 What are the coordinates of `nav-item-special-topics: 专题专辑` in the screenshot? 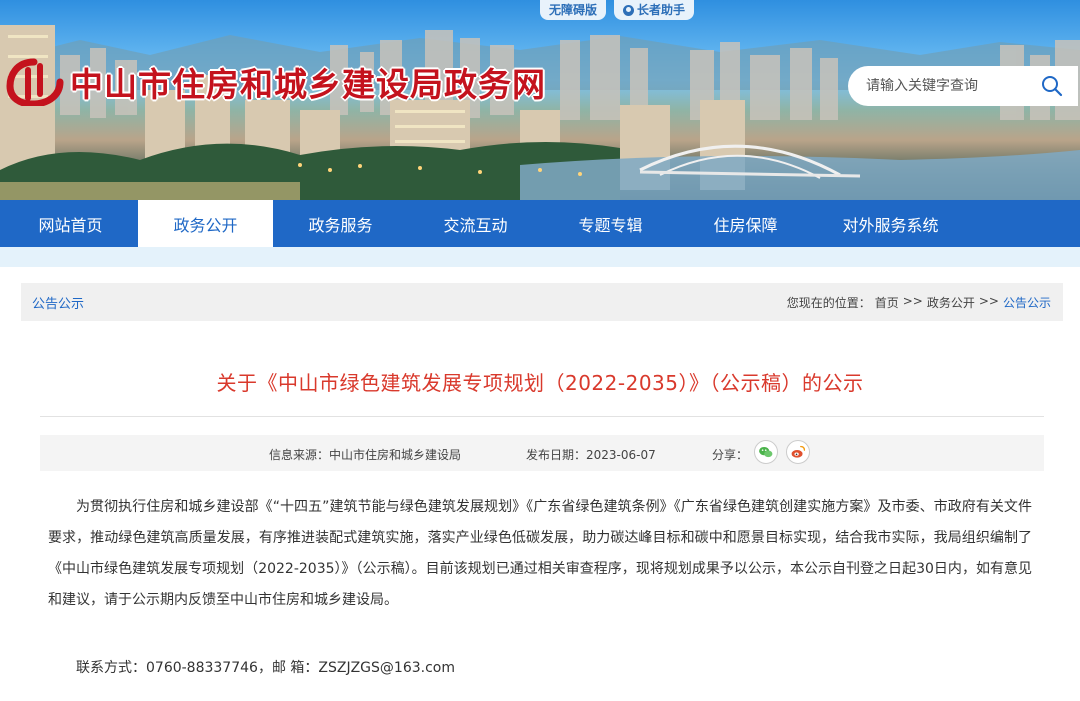 It's located at (610, 223).